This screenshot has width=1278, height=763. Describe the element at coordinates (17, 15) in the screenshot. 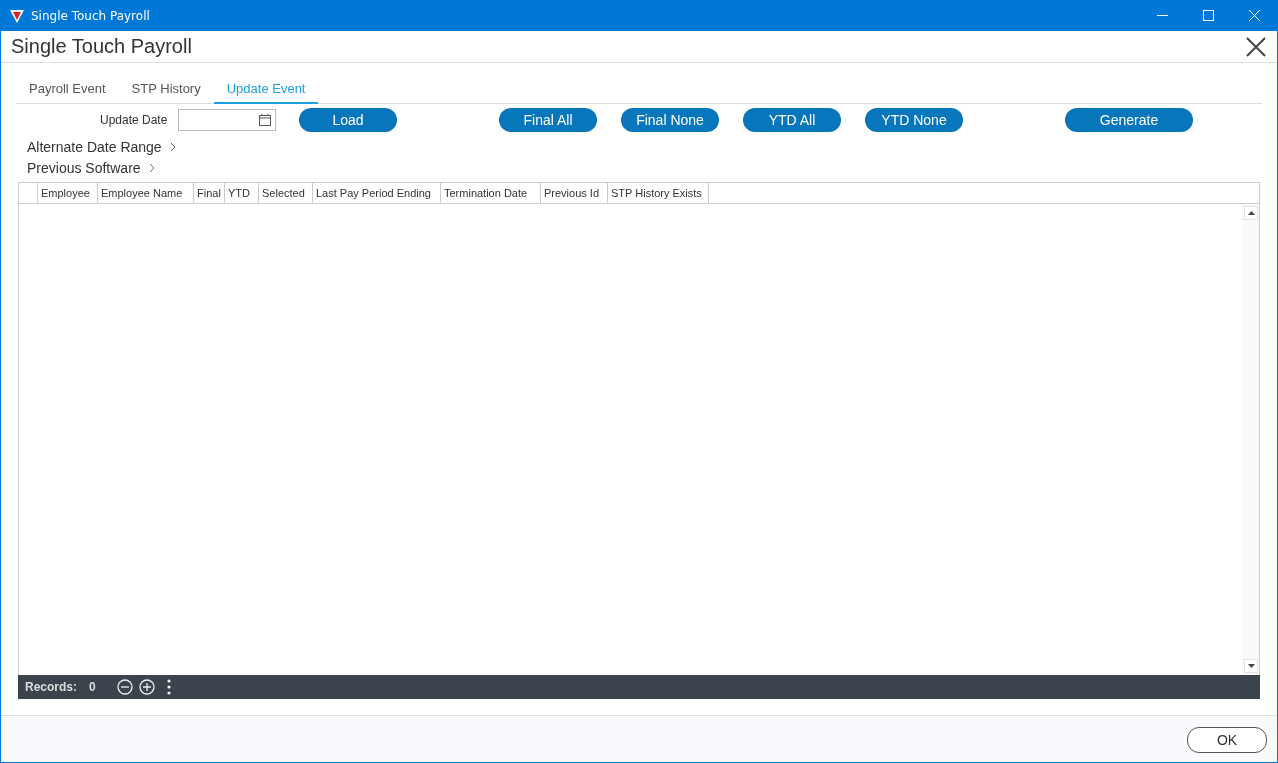

I see `app-logo-icon` at that location.